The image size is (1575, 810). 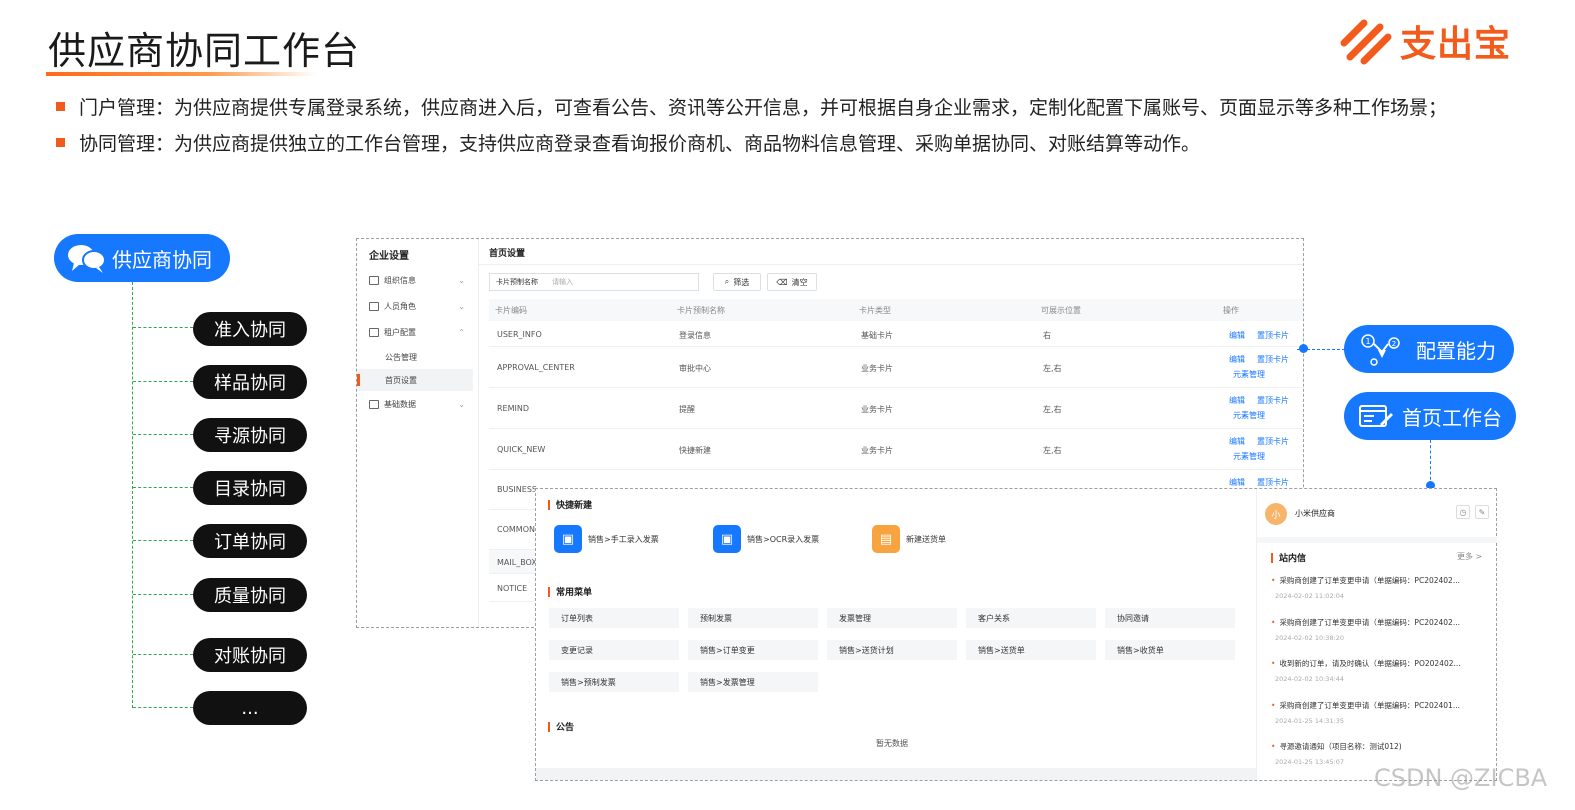 What do you see at coordinates (400, 332) in the screenshot?
I see `sidebar-item-label: 租户配置` at bounding box center [400, 332].